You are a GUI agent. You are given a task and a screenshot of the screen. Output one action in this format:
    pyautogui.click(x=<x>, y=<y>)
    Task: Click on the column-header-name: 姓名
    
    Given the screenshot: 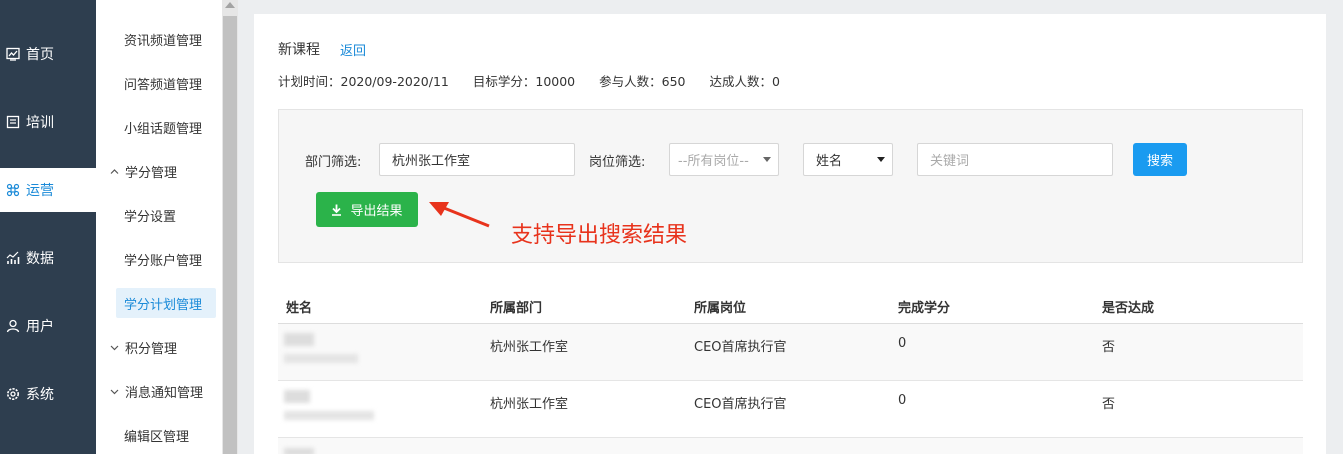 What is the action you would take?
    pyautogui.click(x=299, y=308)
    